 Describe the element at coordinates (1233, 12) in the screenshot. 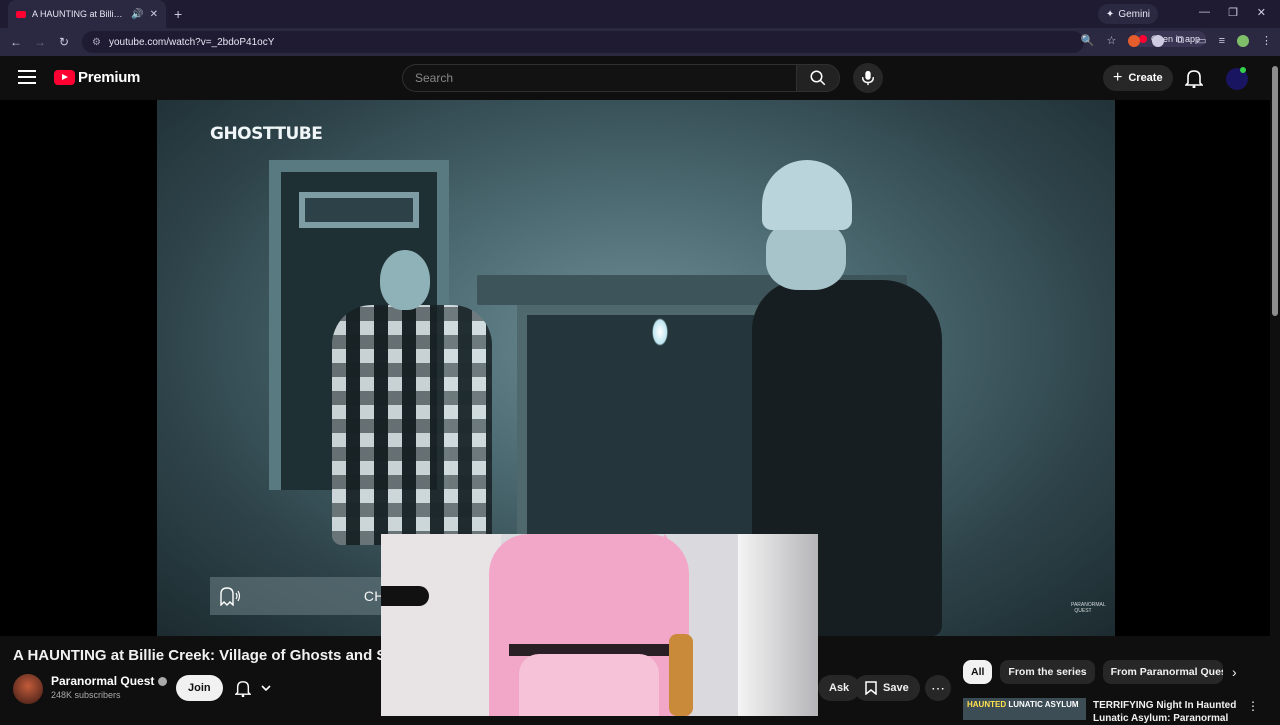

I see `restore-icon: ❐` at that location.